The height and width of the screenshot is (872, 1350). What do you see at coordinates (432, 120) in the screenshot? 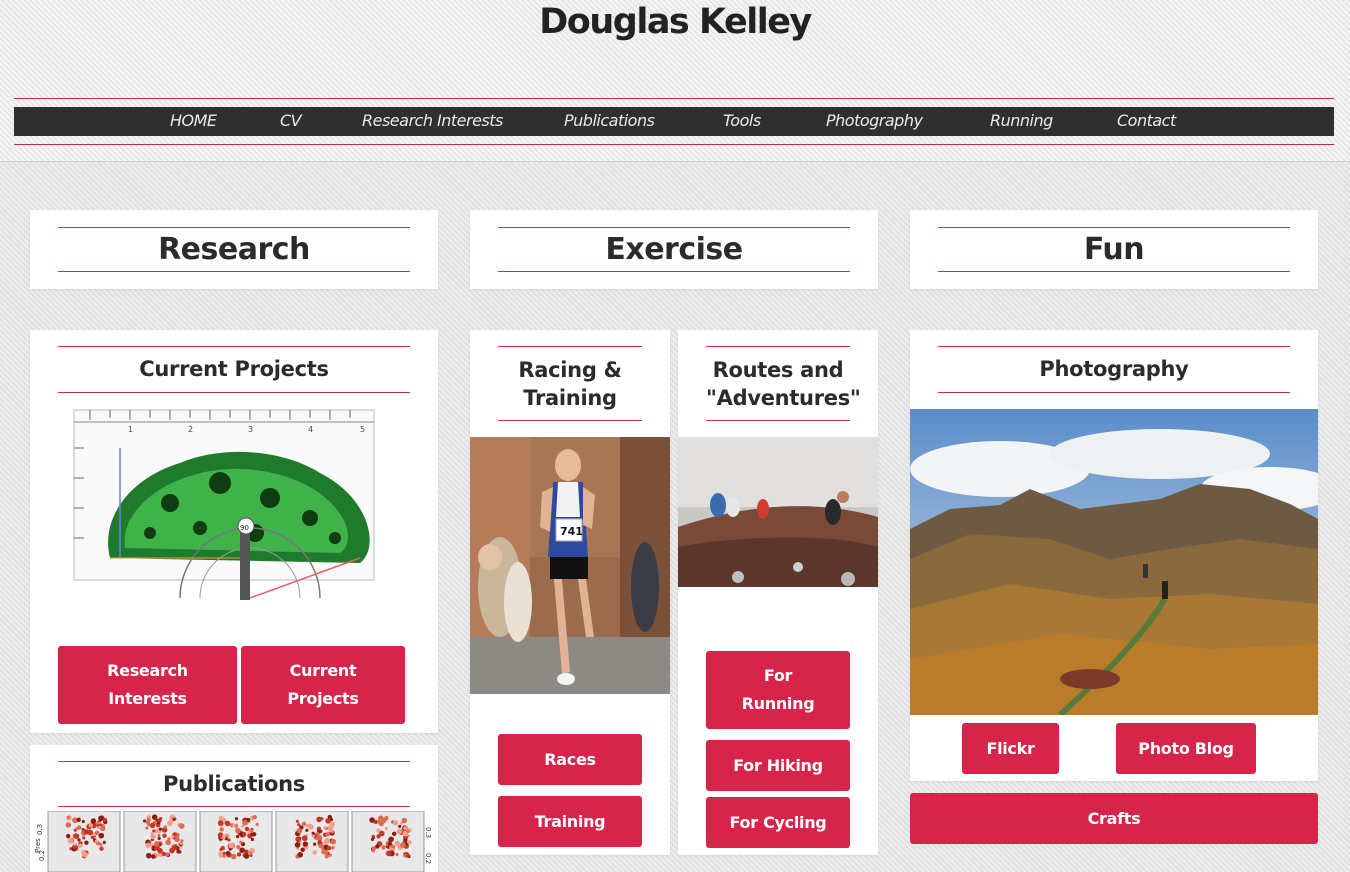
I see `nav-research-interests: Research Interests` at bounding box center [432, 120].